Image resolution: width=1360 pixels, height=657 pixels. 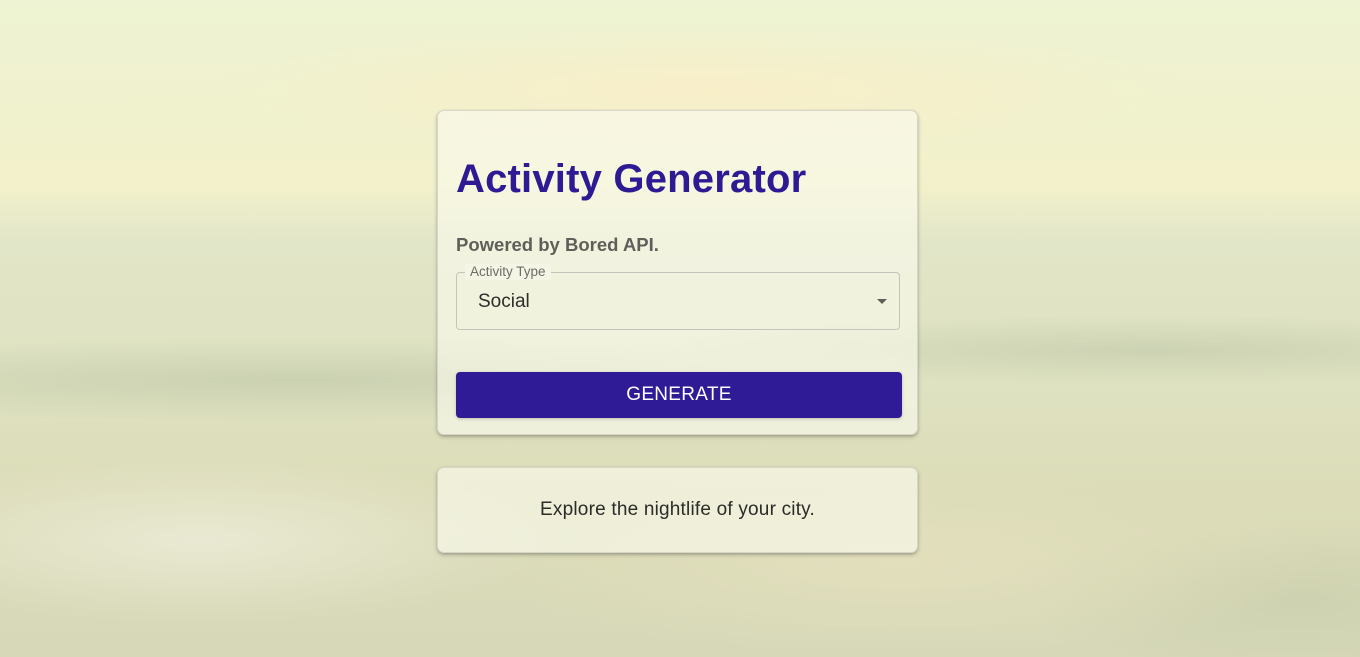 What do you see at coordinates (557, 244) in the screenshot?
I see `page-subtitle: Powered by Bored API.` at bounding box center [557, 244].